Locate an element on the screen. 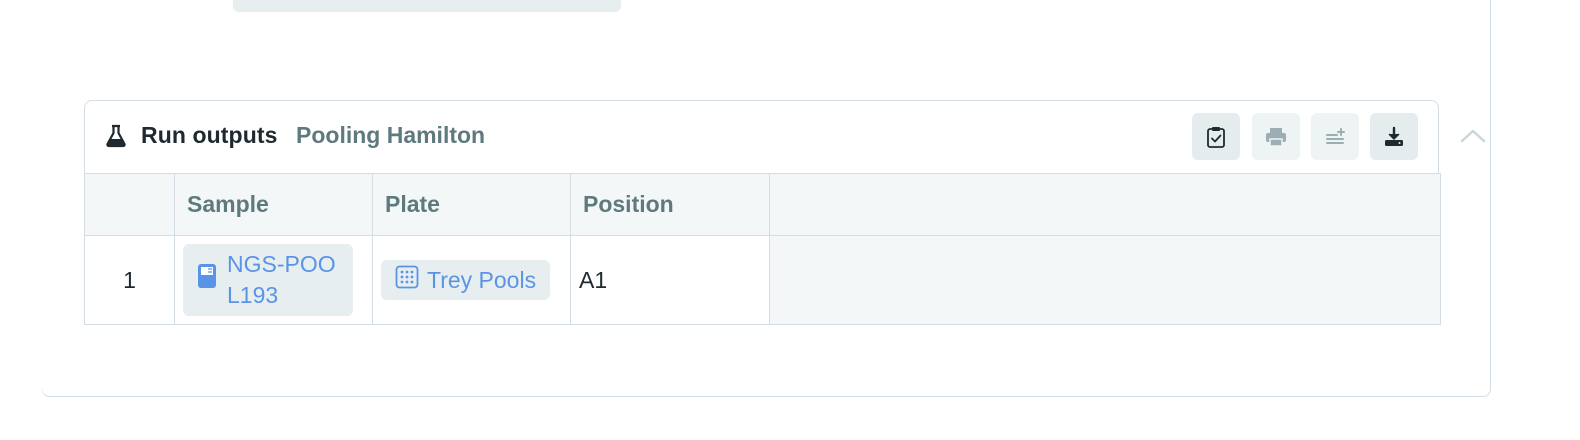 This screenshot has height=440, width=1580. chevron-up-icon is located at coordinates (1473, 138).